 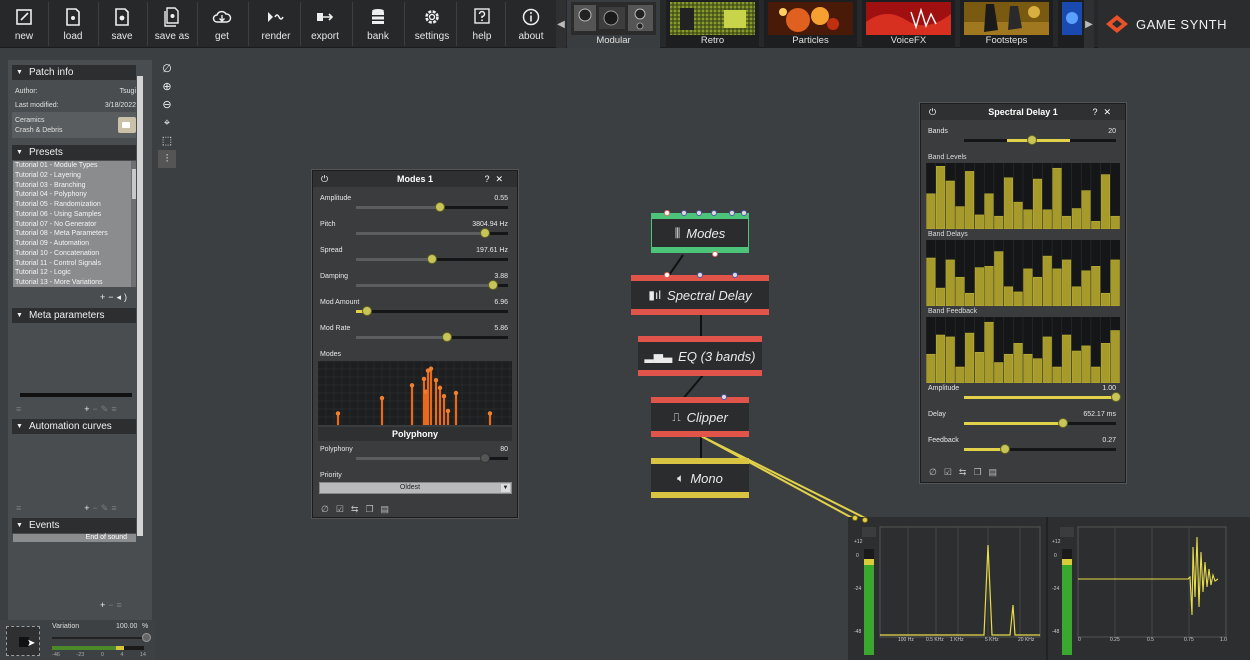 I want to click on about-button: about, so click(x=531, y=24).